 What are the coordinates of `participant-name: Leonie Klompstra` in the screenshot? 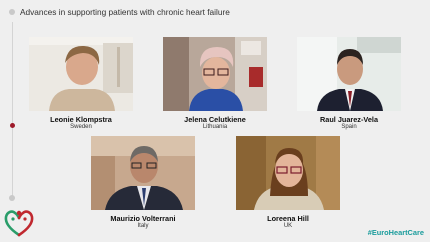 It's located at (81, 119).